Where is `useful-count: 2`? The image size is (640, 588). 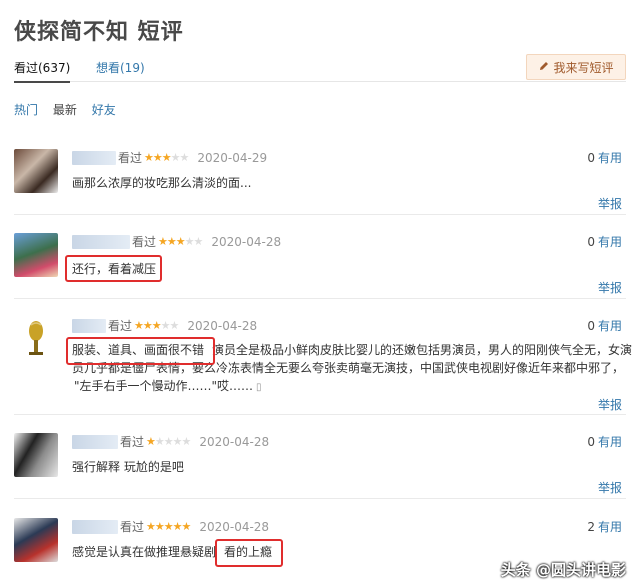
useful-count: 2 is located at coordinates (591, 527).